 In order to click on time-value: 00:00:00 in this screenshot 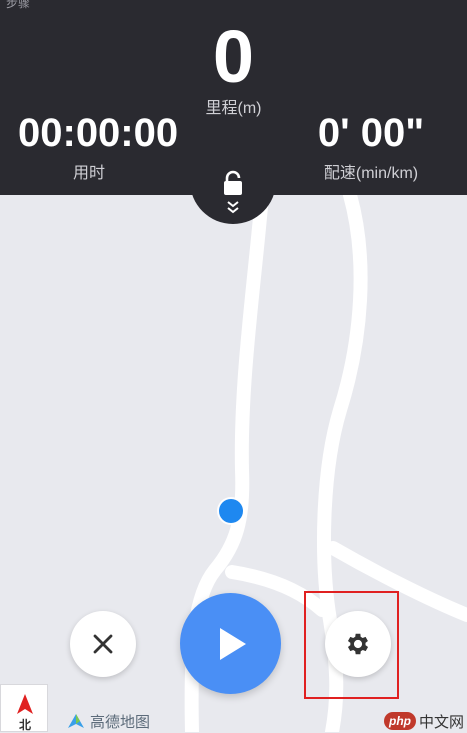, I will do `click(98, 133)`.